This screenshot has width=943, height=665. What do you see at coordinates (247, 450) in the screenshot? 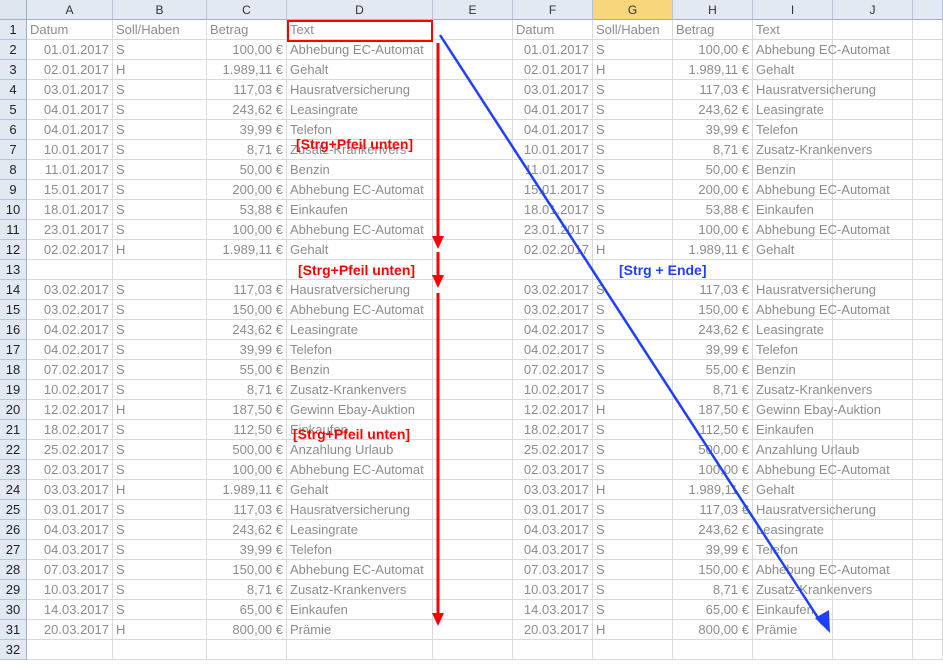
I see `cell-c22: 500,00 €` at bounding box center [247, 450].